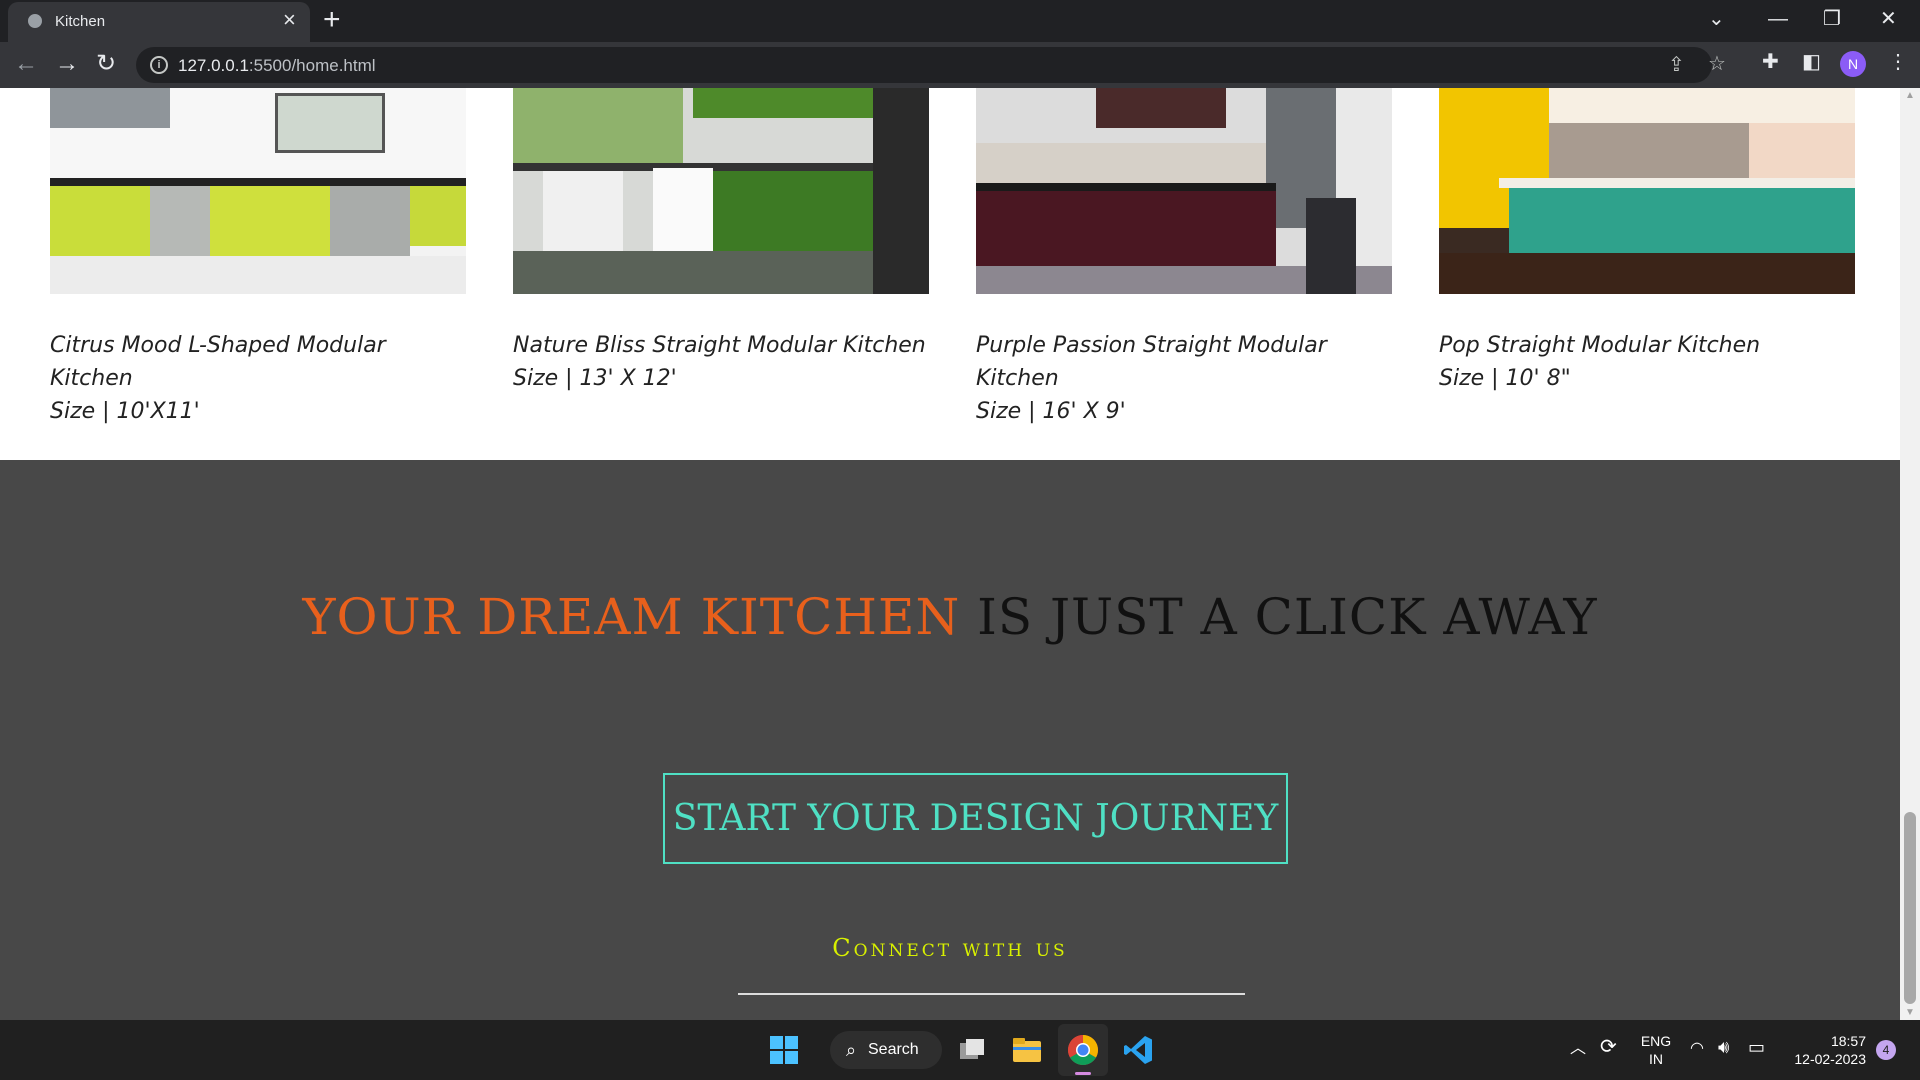 The height and width of the screenshot is (1080, 1920). I want to click on battery-icon: ▭, so click(1756, 1047).